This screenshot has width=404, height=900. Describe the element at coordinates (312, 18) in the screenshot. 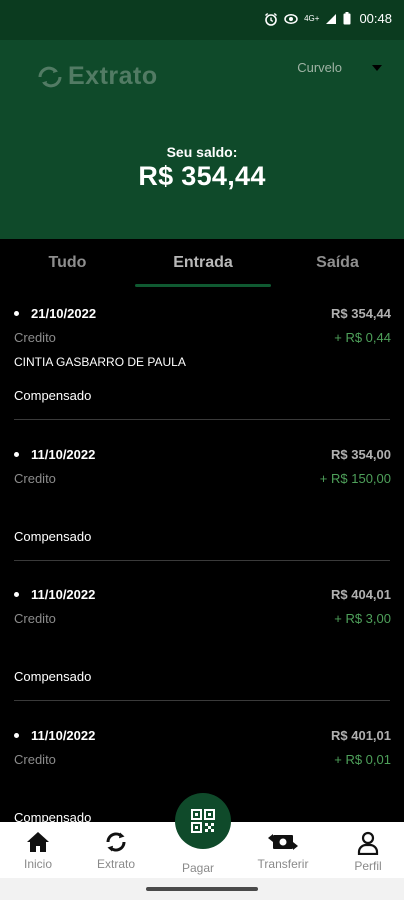

I see `network-type: 4G+` at that location.